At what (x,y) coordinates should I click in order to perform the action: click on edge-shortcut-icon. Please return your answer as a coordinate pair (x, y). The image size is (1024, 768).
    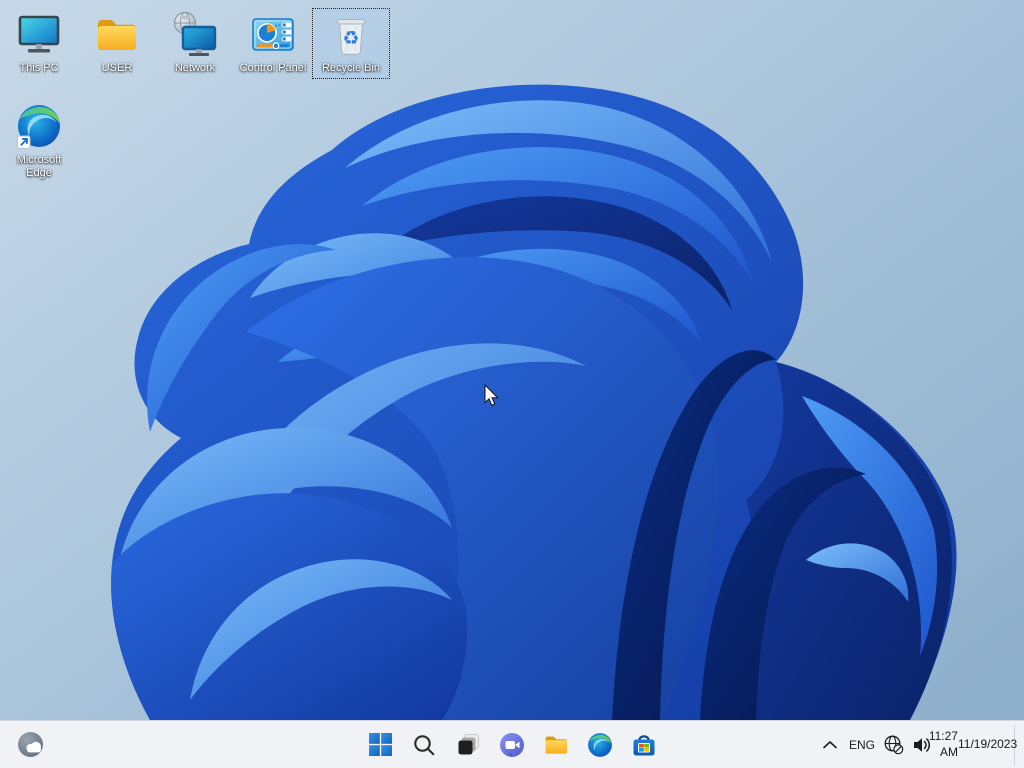
    Looking at the image, I should click on (39, 127).